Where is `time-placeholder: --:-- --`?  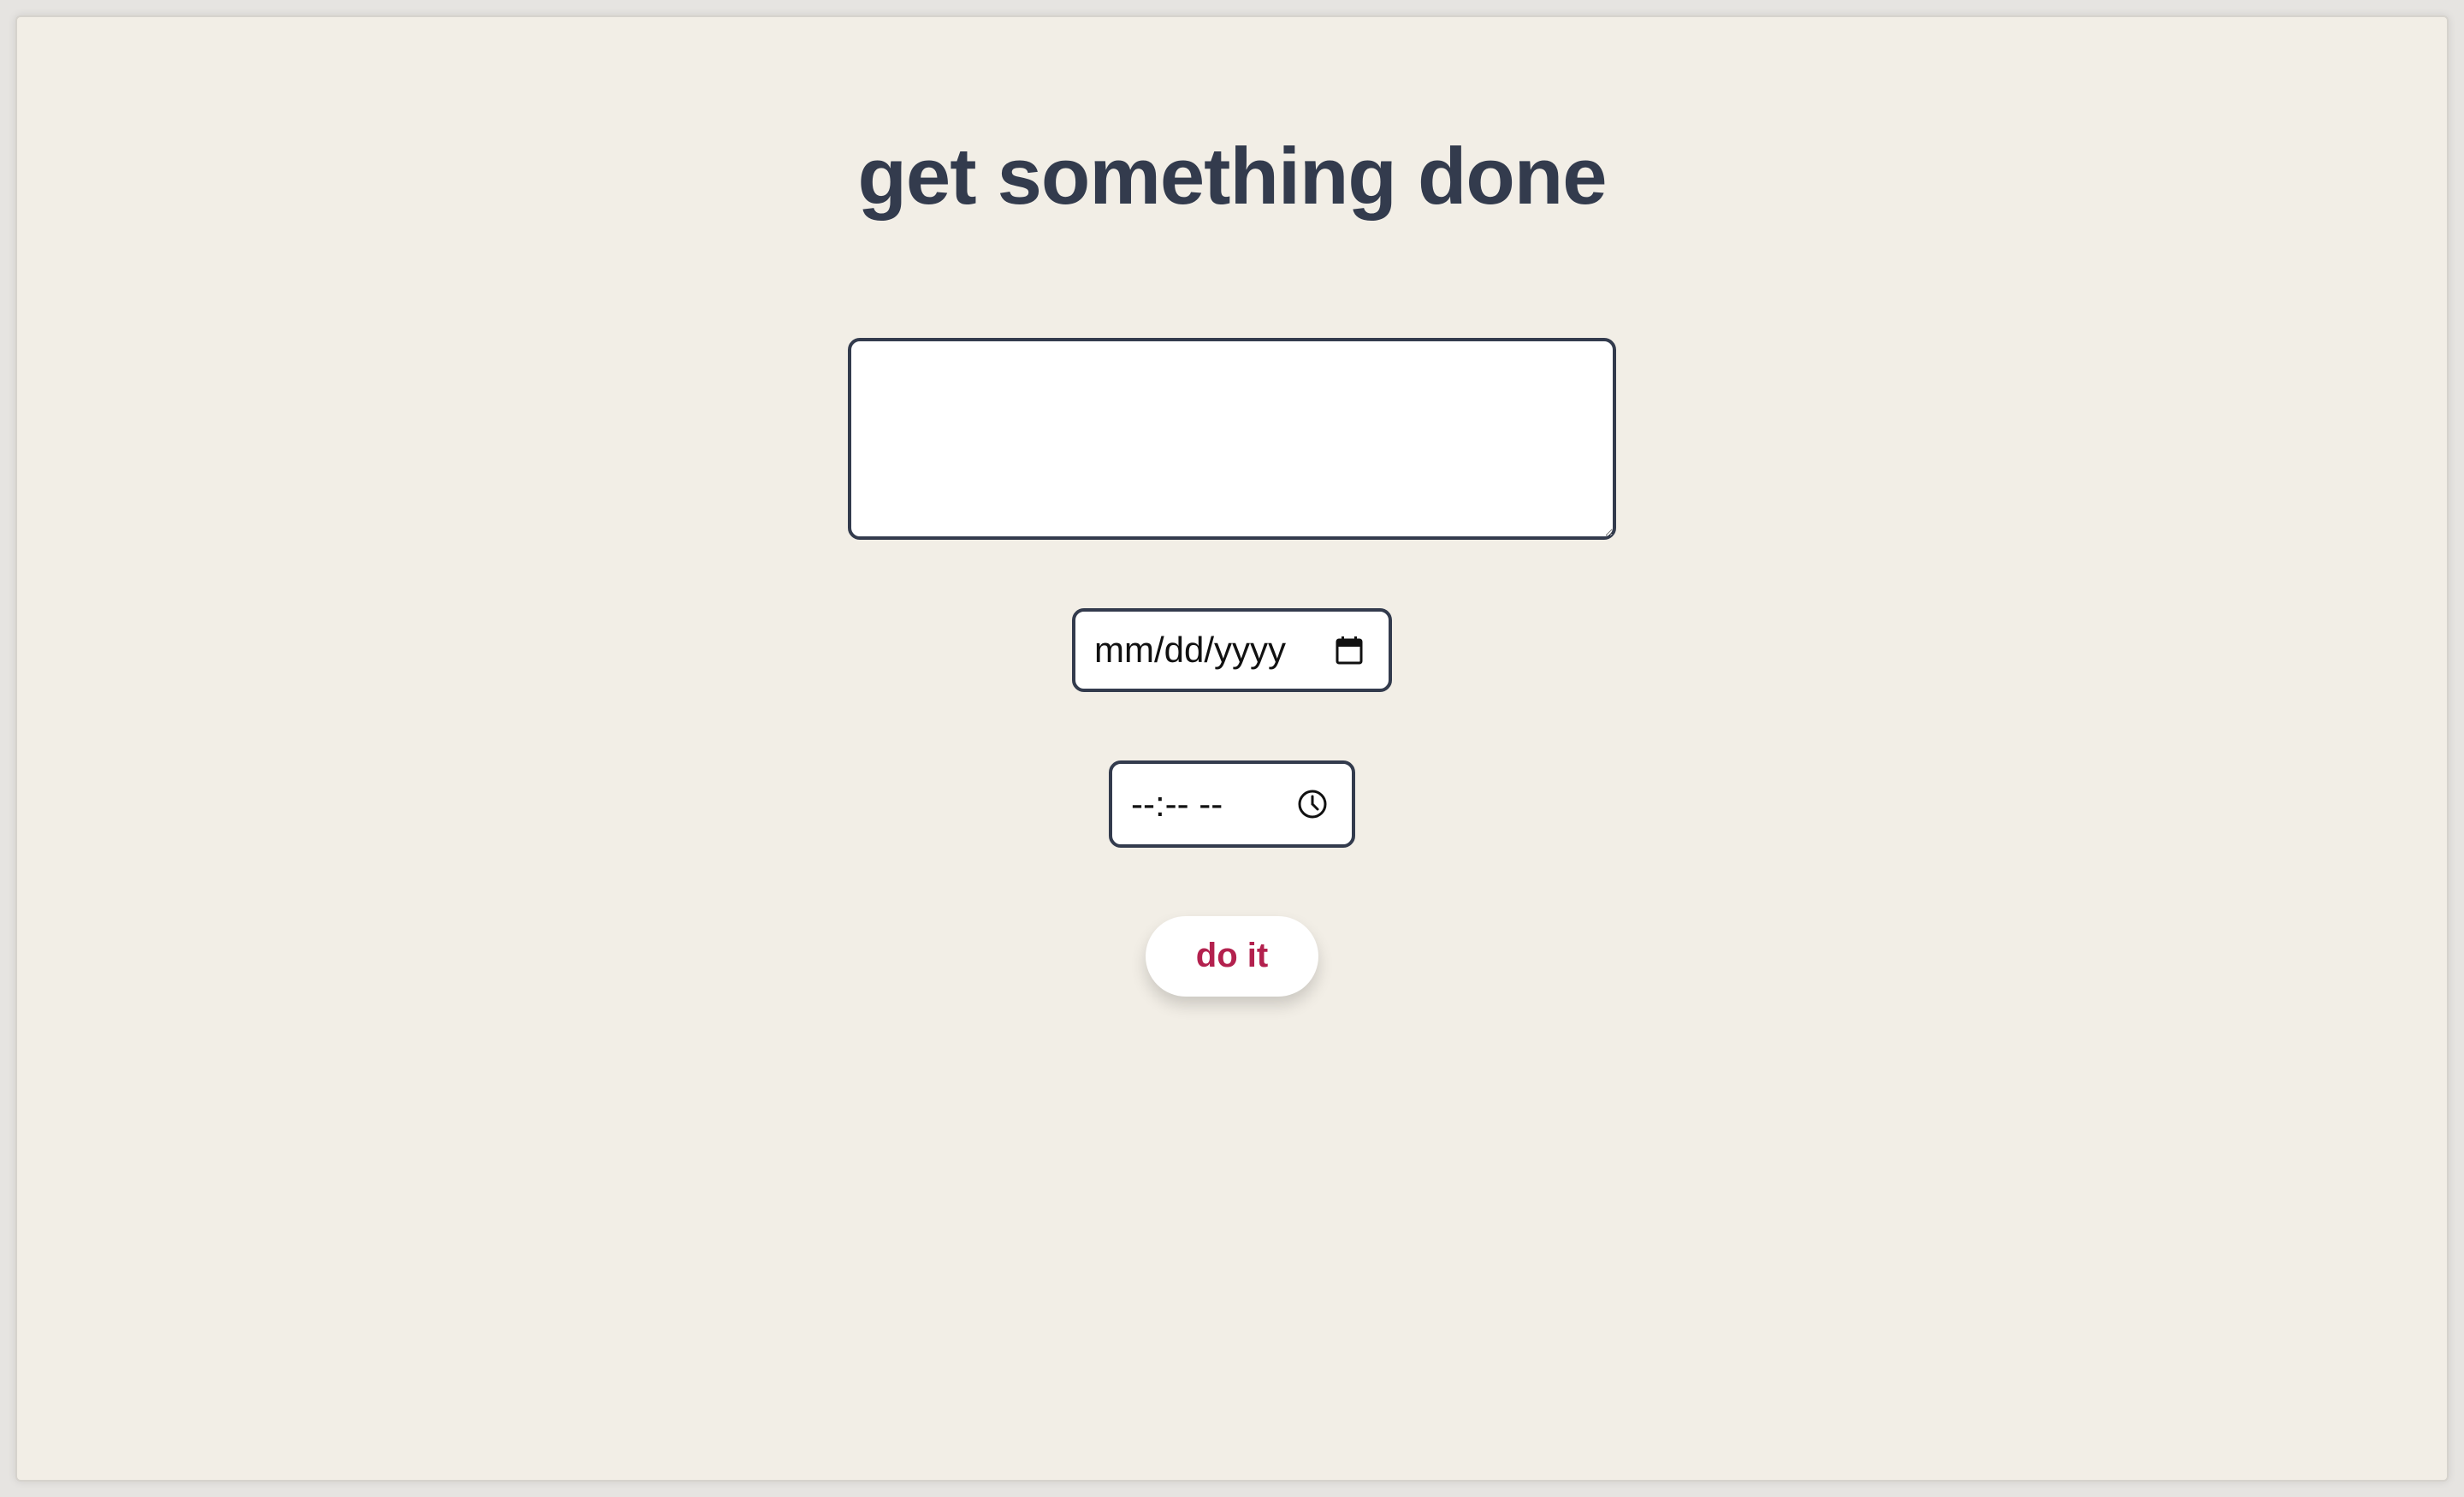
time-placeholder: --:-- -- is located at coordinates (1177, 803).